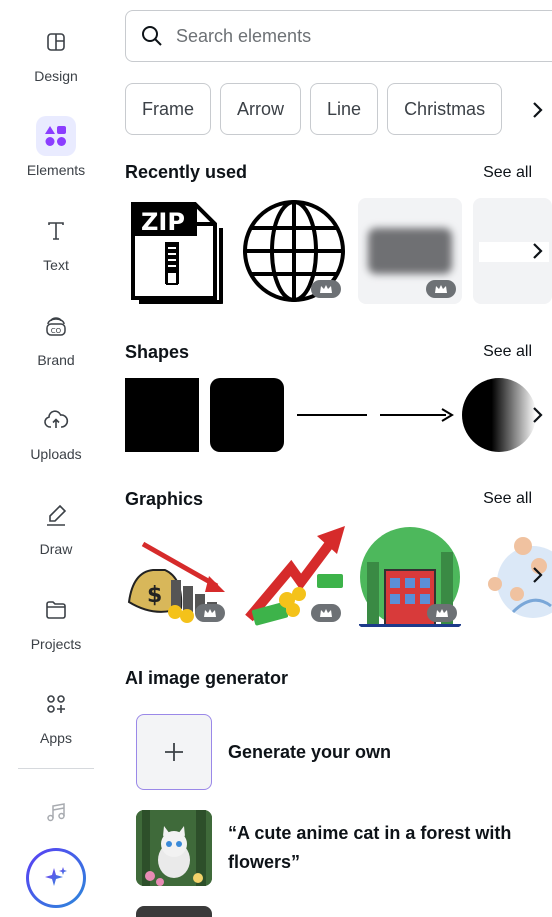  I want to click on search-input, so click(326, 36).